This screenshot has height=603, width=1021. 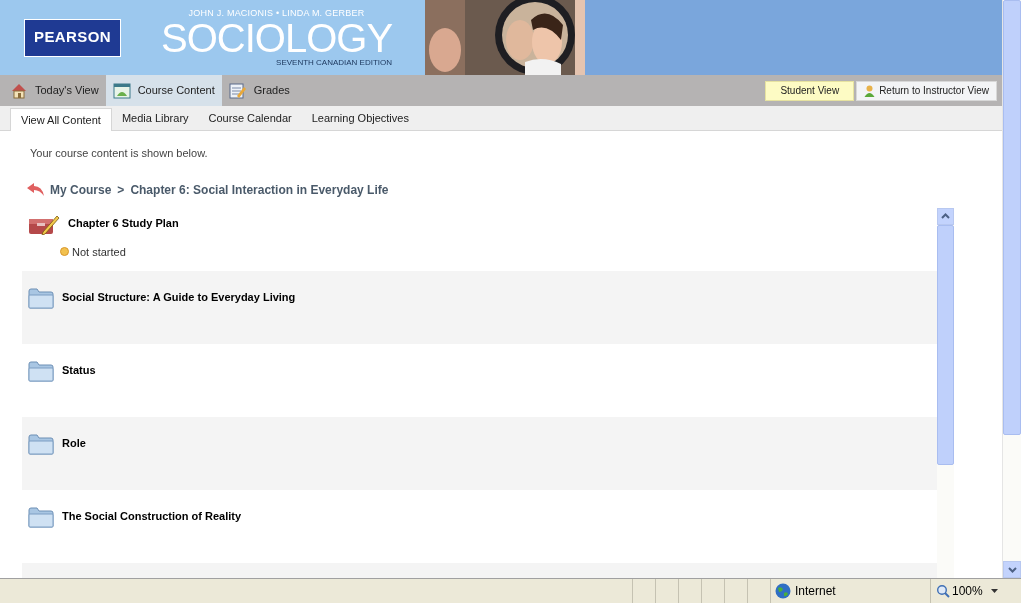 What do you see at coordinates (119, 153) in the screenshot?
I see `intro-text: Your course content is shown below.` at bounding box center [119, 153].